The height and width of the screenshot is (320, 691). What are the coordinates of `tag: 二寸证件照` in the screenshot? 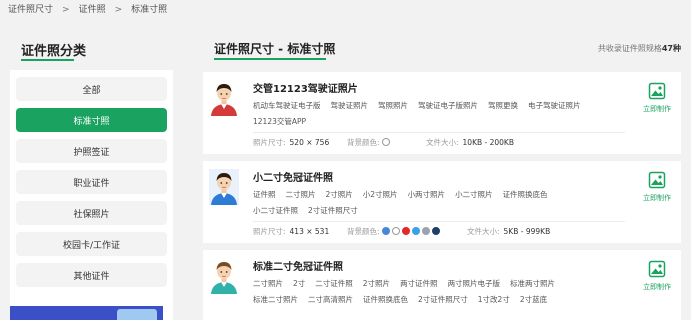 It's located at (334, 284).